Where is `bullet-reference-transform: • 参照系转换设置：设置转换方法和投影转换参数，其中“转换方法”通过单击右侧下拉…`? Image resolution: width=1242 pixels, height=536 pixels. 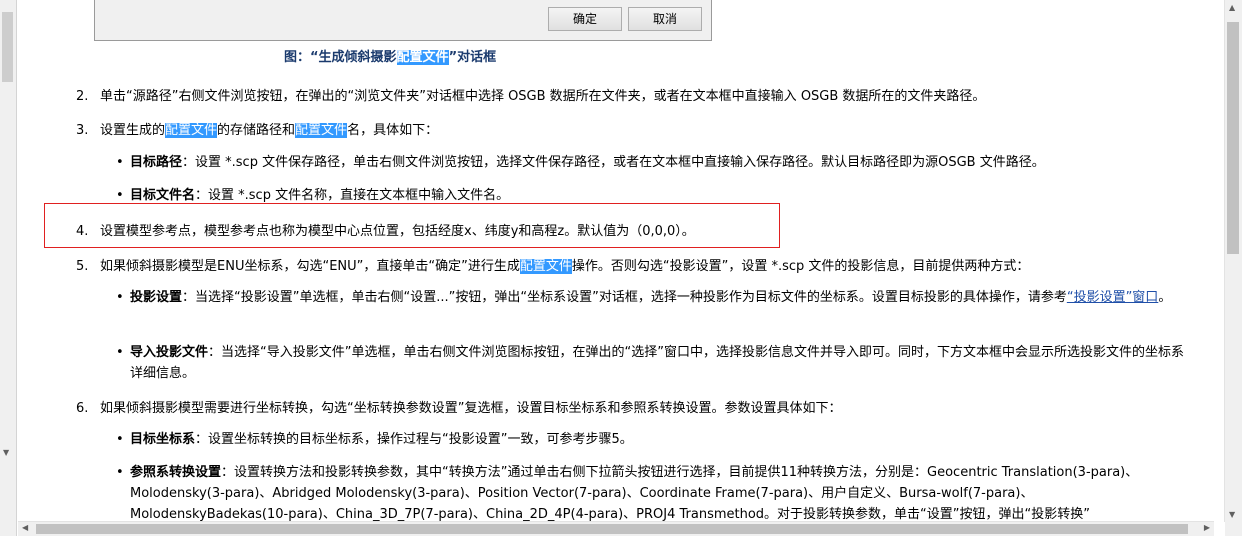
bullet-reference-transform: • 参照系转换设置：设置转换方法和投影转换参数，其中“转换方法”通过单击右侧下拉… is located at coordinates (651, 492).